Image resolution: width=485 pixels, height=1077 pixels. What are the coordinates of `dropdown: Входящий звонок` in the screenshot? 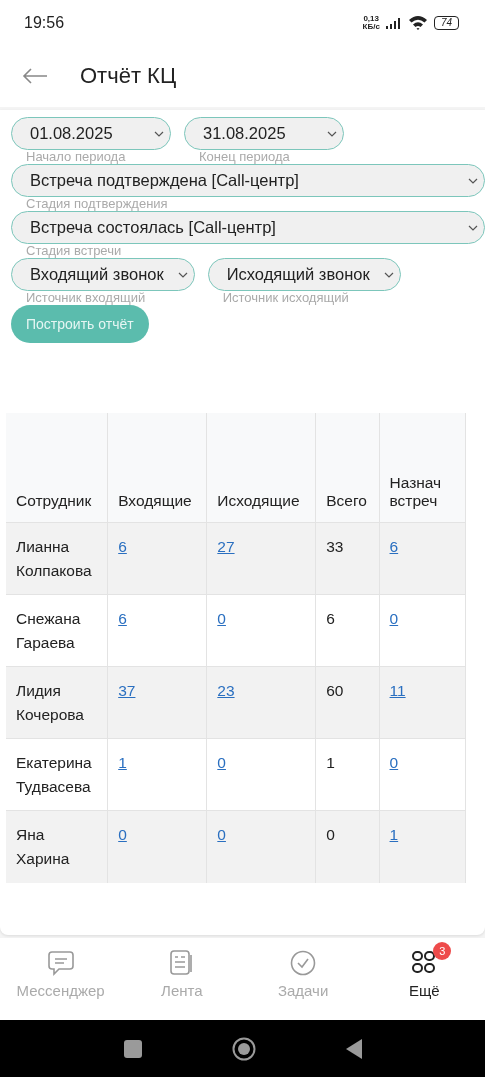 It's located at (103, 274).